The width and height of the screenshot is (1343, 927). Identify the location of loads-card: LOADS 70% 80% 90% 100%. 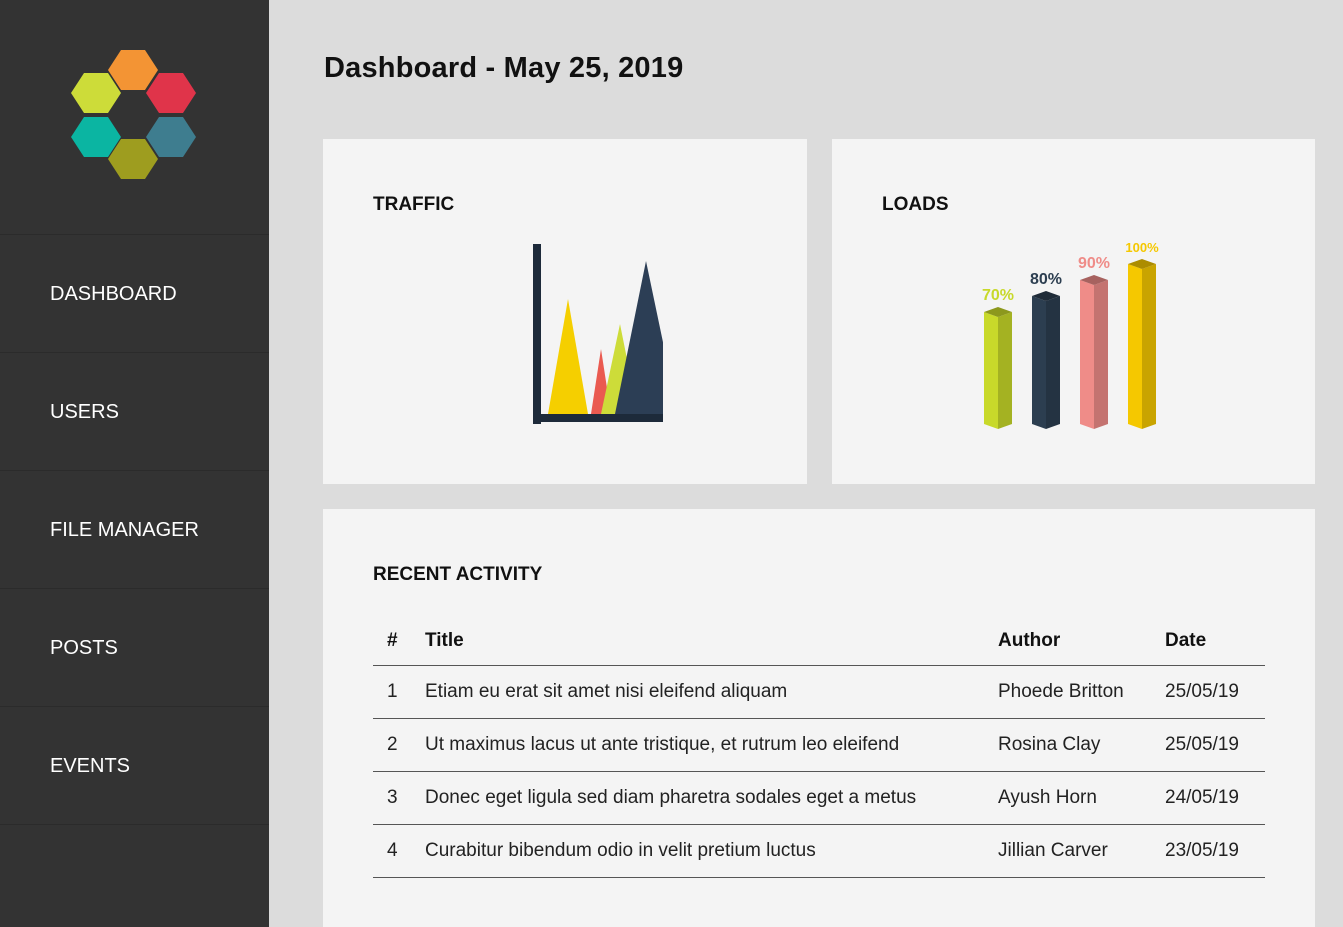
(1073, 311).